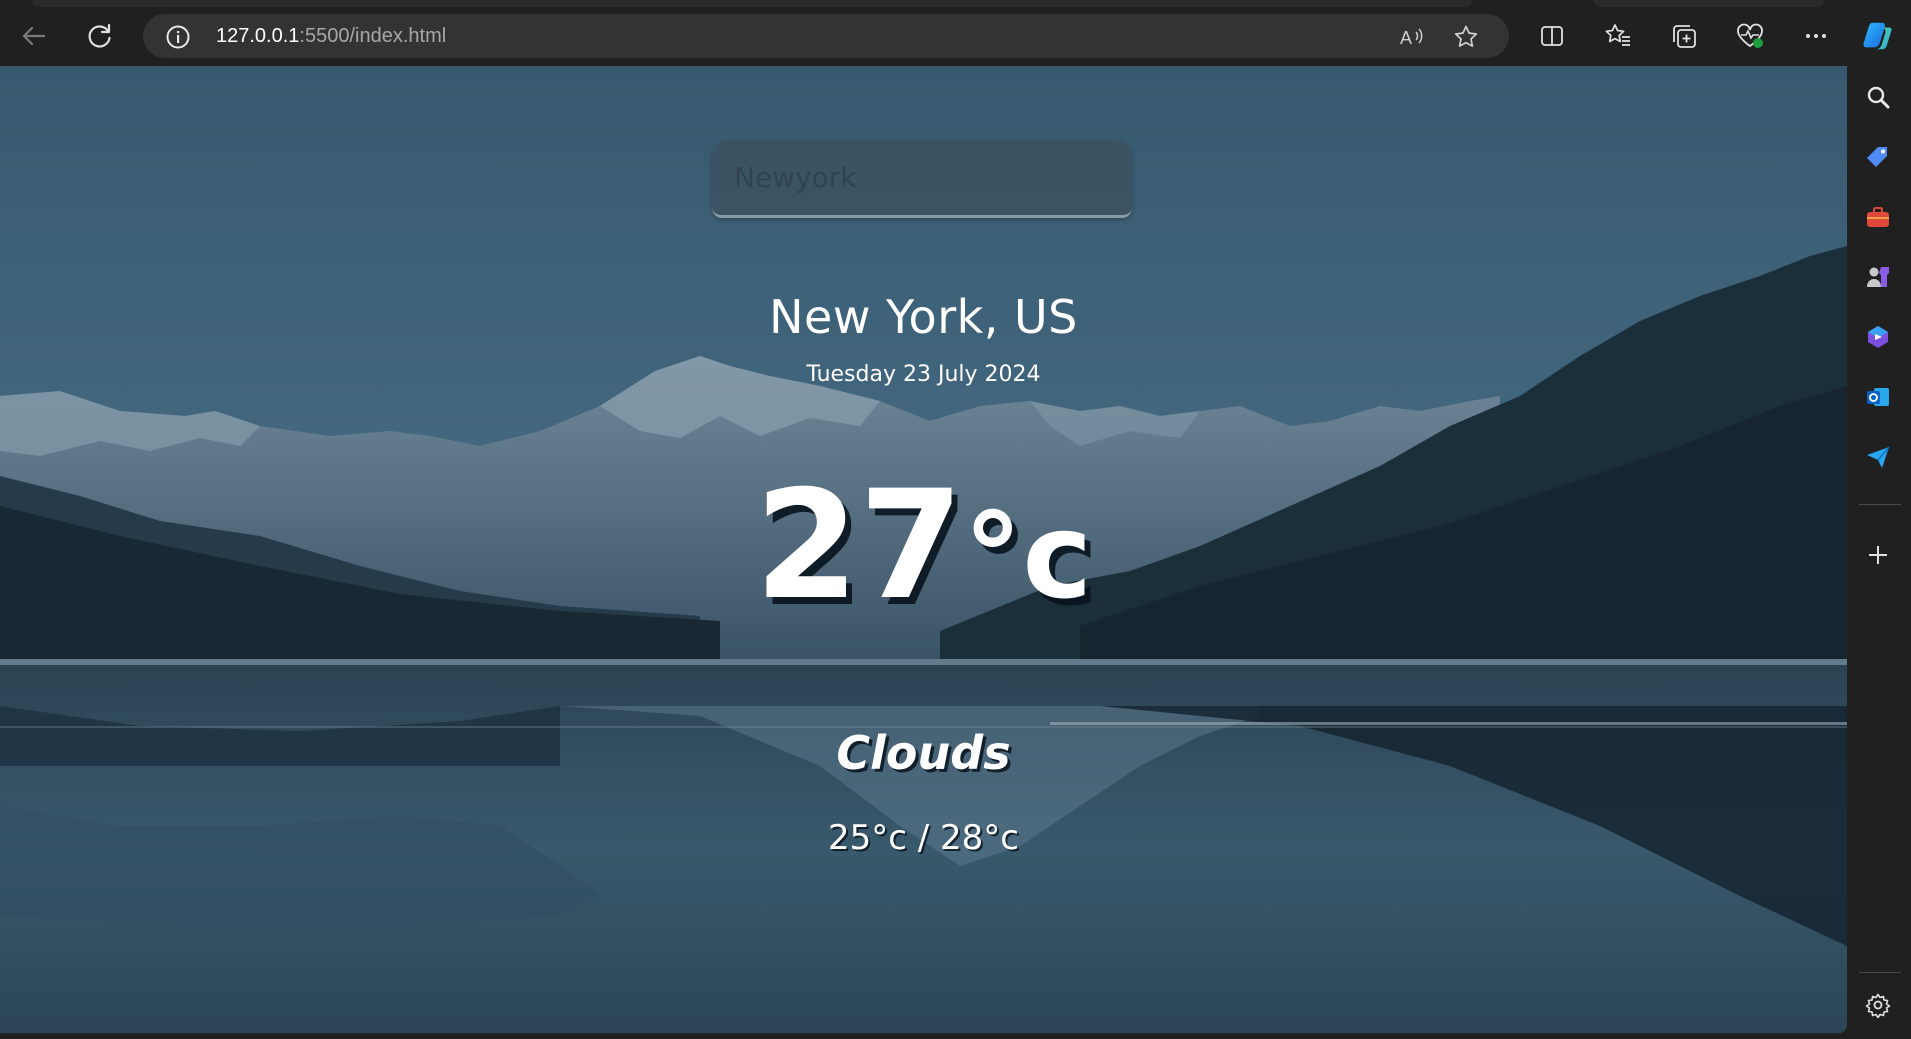  Describe the element at coordinates (1878, 157) in the screenshot. I see `shopping-tag-icon` at that location.